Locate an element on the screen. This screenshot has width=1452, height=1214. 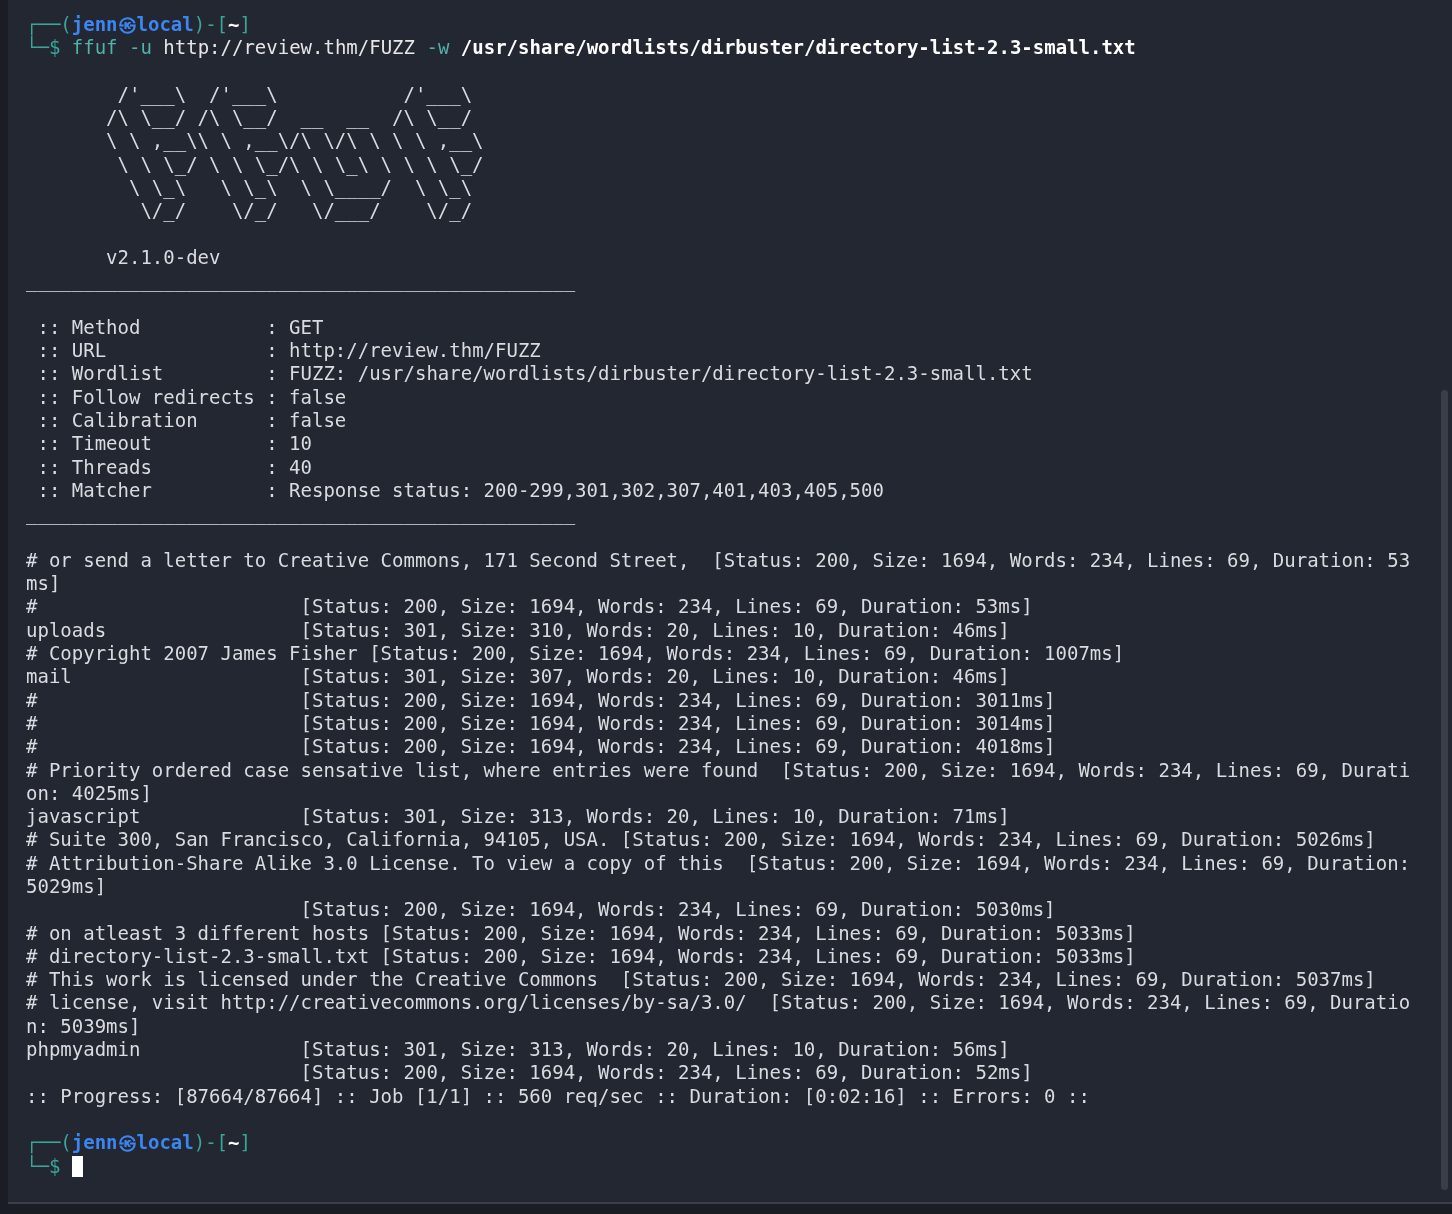
config-line: :: Calibration : false is located at coordinates (192, 421).